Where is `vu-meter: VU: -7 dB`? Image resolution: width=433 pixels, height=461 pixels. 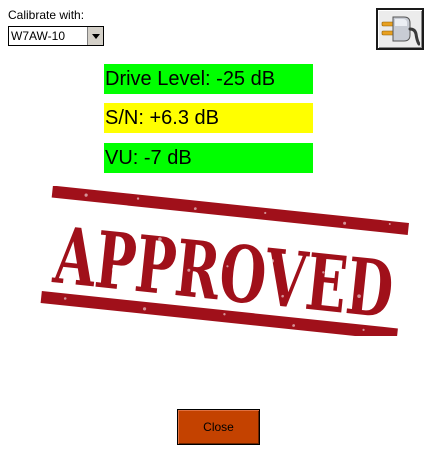 vu-meter: VU: -7 dB is located at coordinates (208, 158).